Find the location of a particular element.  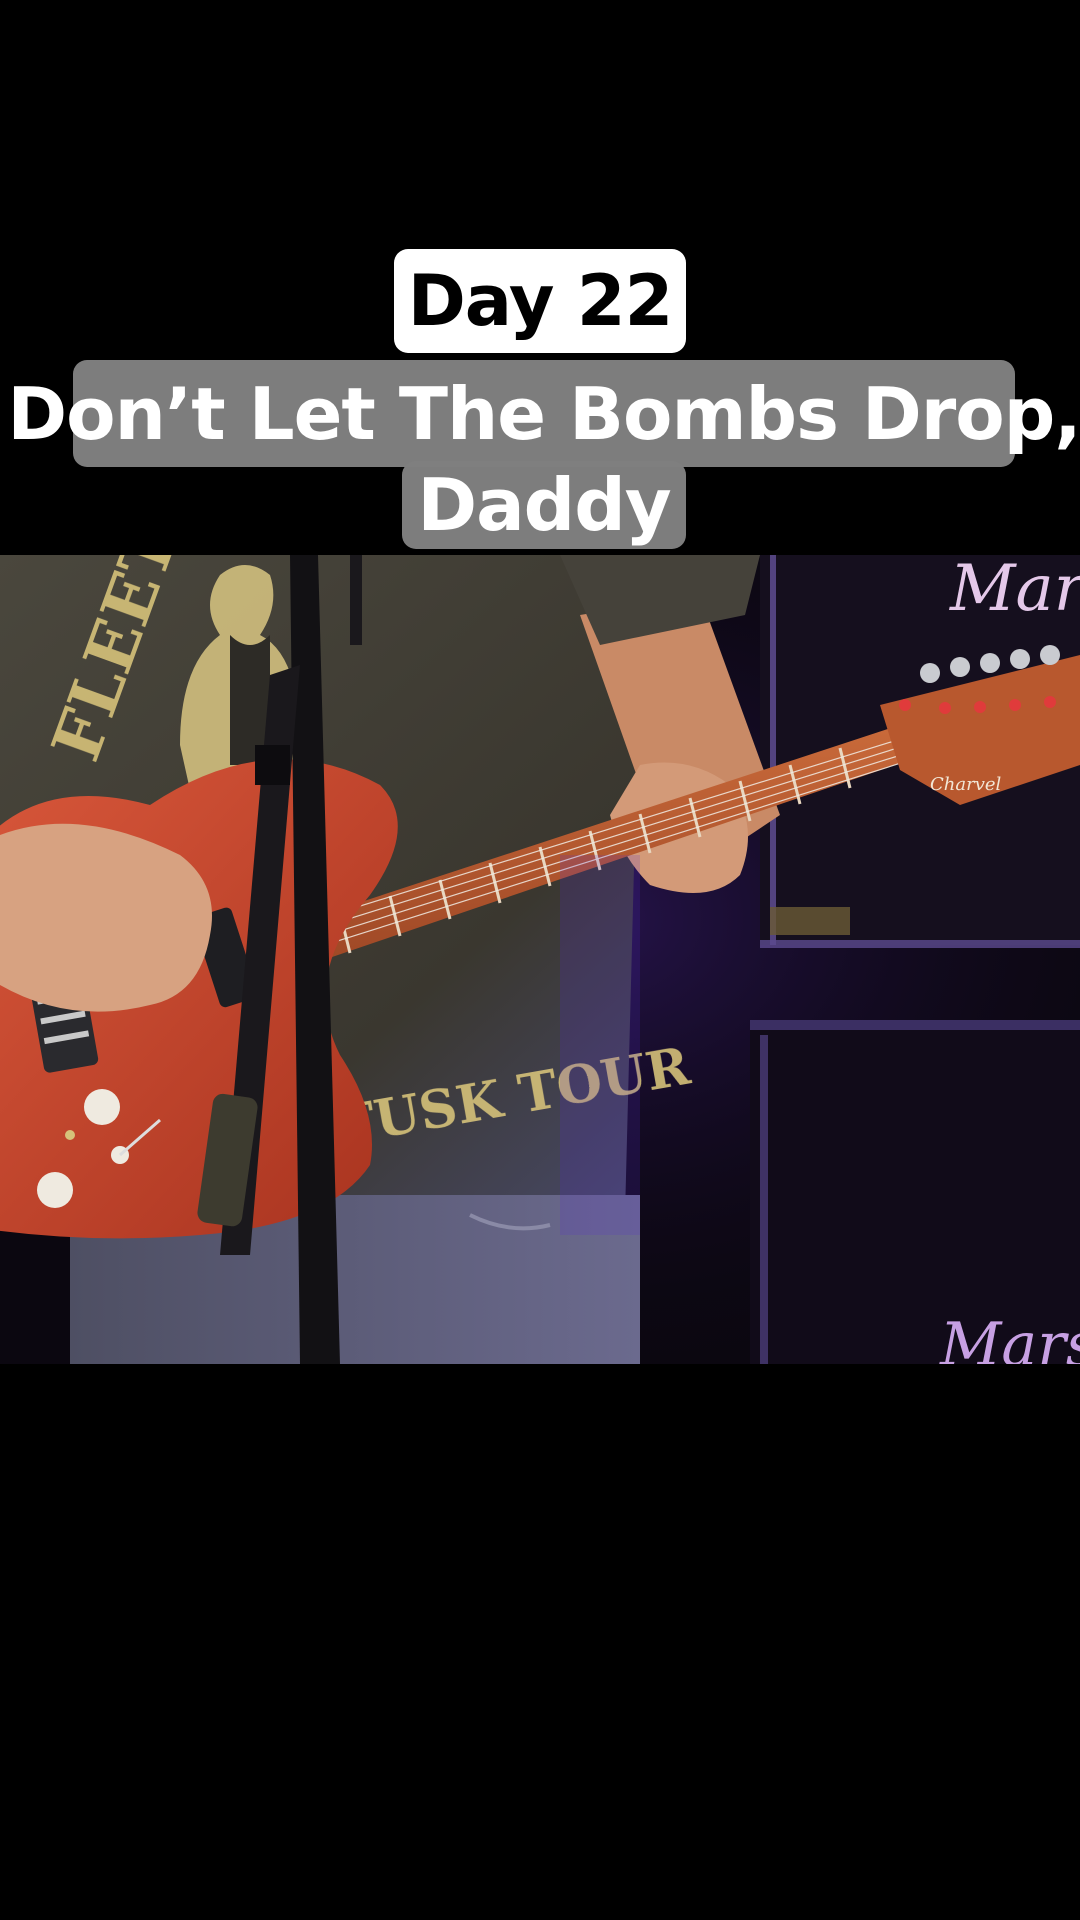

amp-logo-bottom: Marsh is located at coordinates (1009, 1337).